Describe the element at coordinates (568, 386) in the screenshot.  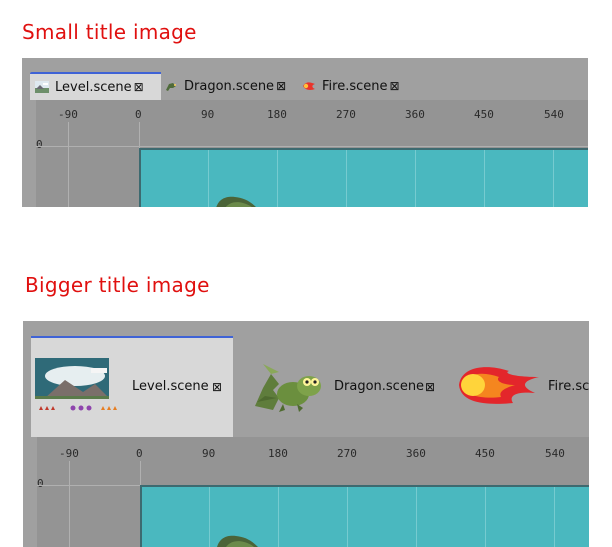
I see `big-tab-fire-label: Fire.sc` at that location.